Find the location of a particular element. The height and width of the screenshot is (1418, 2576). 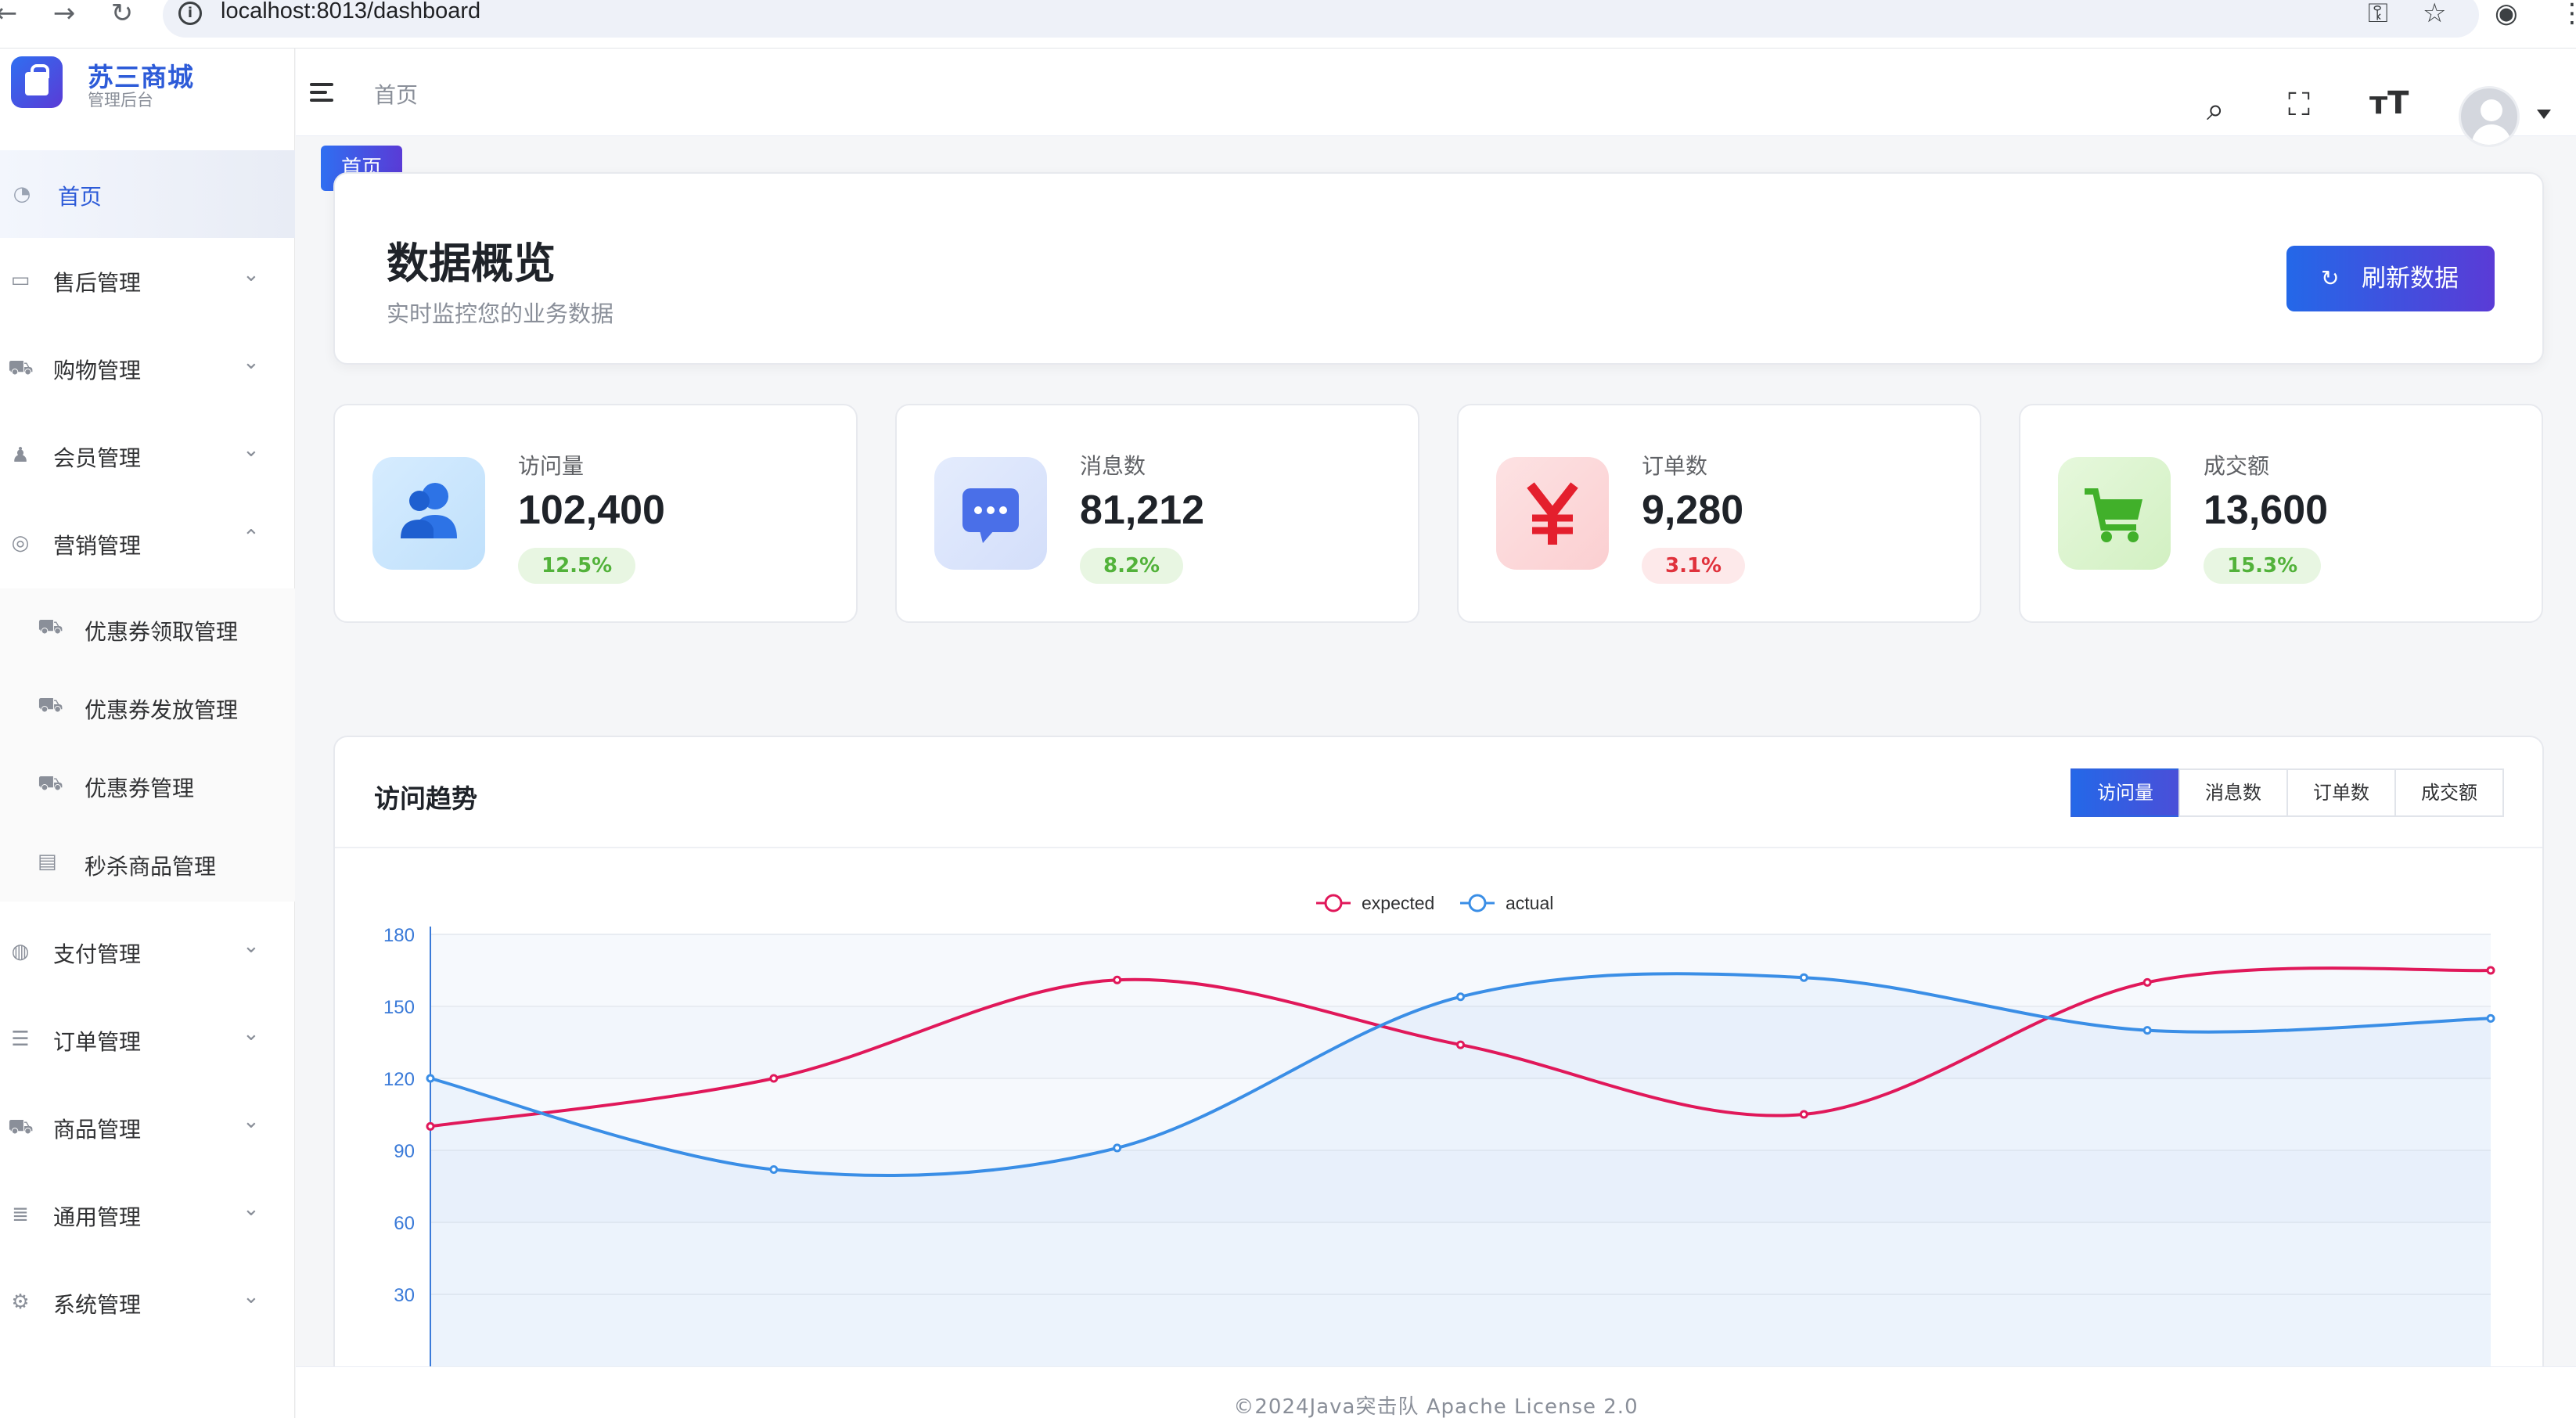

sidebar-item-marketing: ◎ 营销管理 ⌃ is located at coordinates (147, 543).